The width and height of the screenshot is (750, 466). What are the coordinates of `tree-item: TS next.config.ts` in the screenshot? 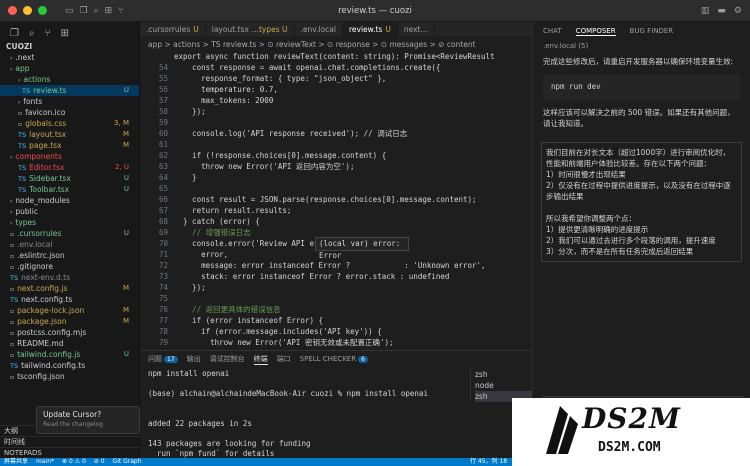 It's located at (69, 299).